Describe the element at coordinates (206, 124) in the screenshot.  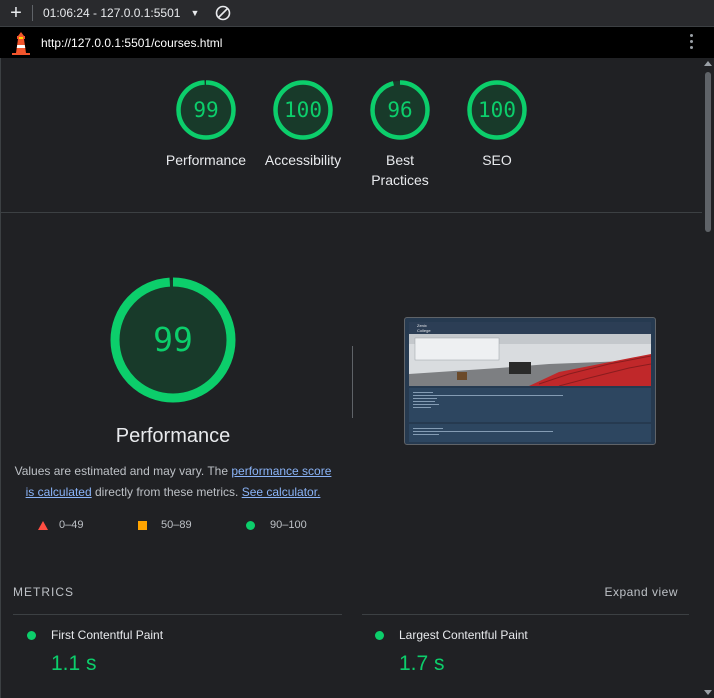
I see `gauge-performance: 99 Performance` at that location.